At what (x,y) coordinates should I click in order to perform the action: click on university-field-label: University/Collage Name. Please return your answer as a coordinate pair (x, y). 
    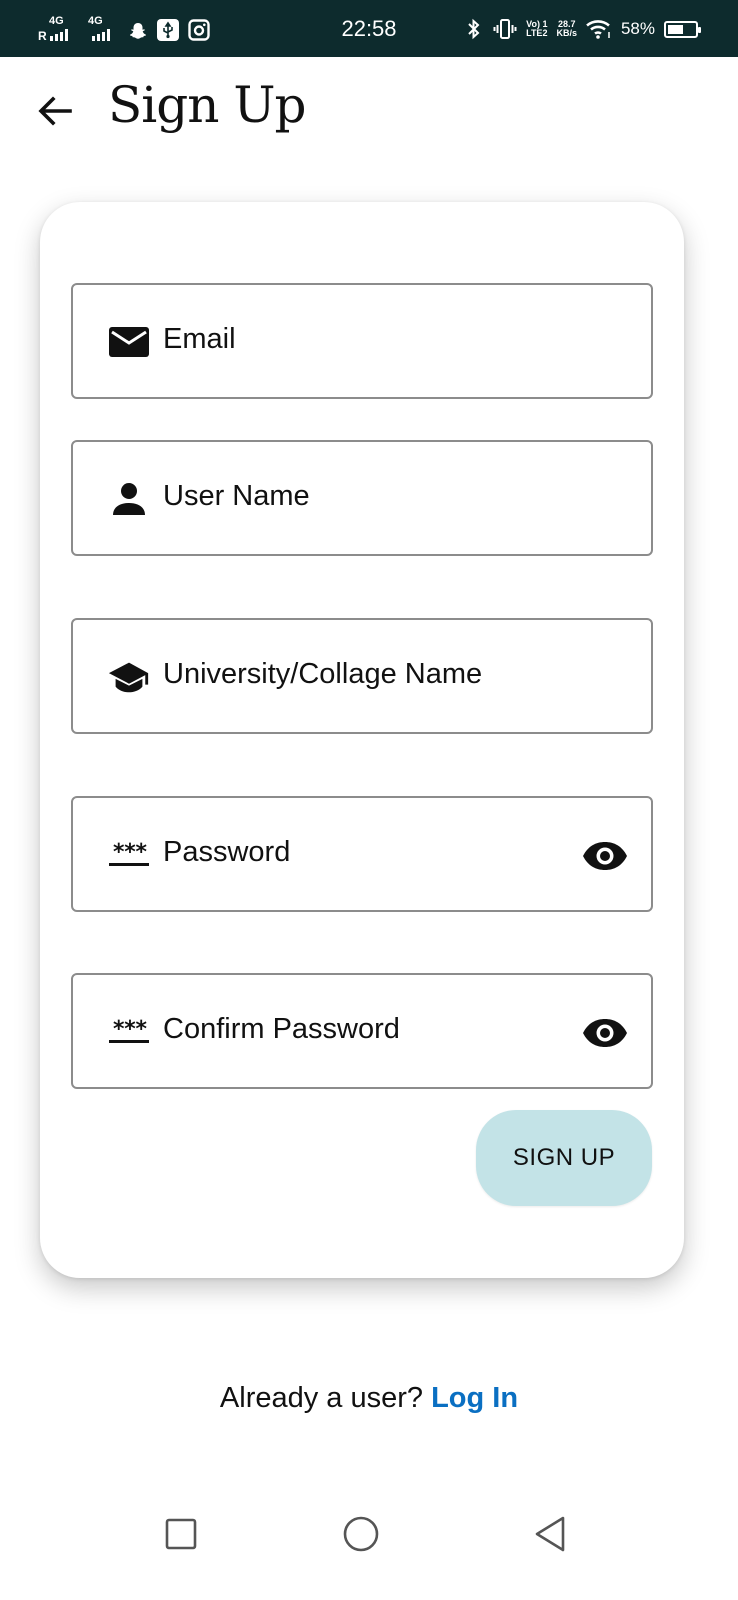
    Looking at the image, I should click on (323, 674).